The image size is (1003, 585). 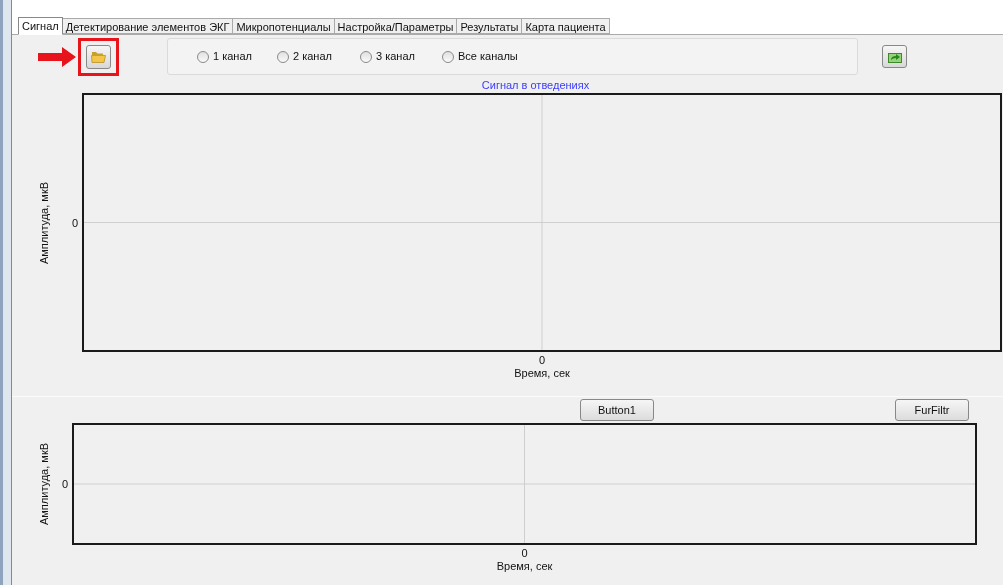 I want to click on radio-button: 3 канал, so click(x=401, y=56).